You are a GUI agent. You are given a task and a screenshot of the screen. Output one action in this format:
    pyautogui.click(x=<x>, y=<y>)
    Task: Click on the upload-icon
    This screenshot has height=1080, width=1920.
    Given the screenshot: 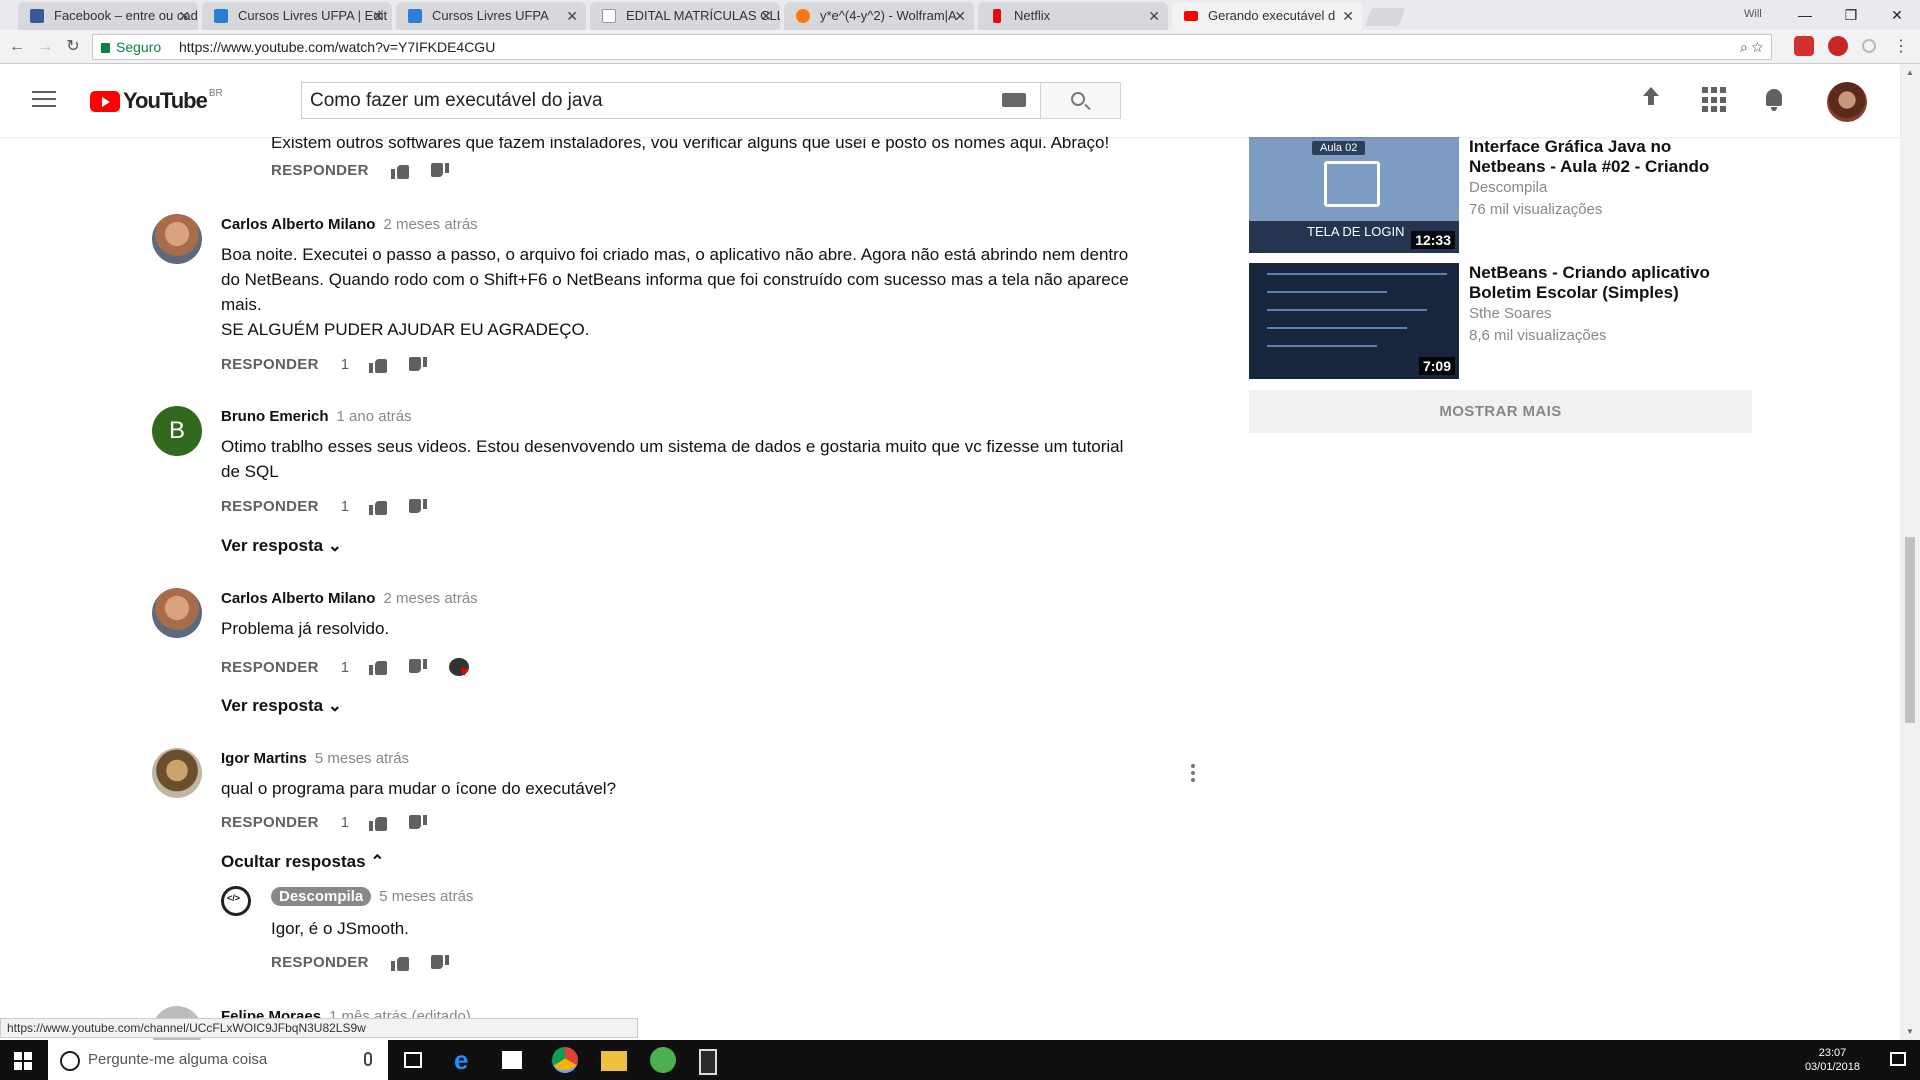 What is the action you would take?
    pyautogui.click(x=1651, y=100)
    